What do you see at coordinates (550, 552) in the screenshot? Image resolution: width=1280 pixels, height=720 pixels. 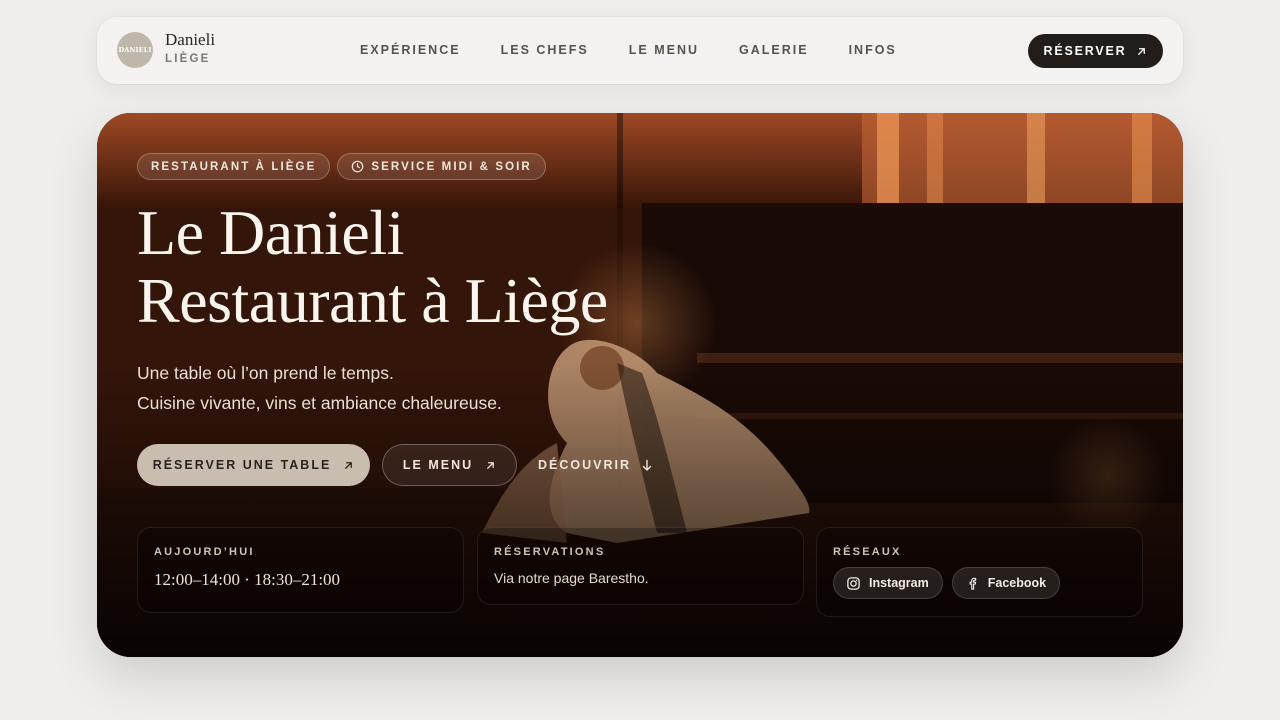 I see `reservations-card-label: RÉSERVATIONS` at bounding box center [550, 552].